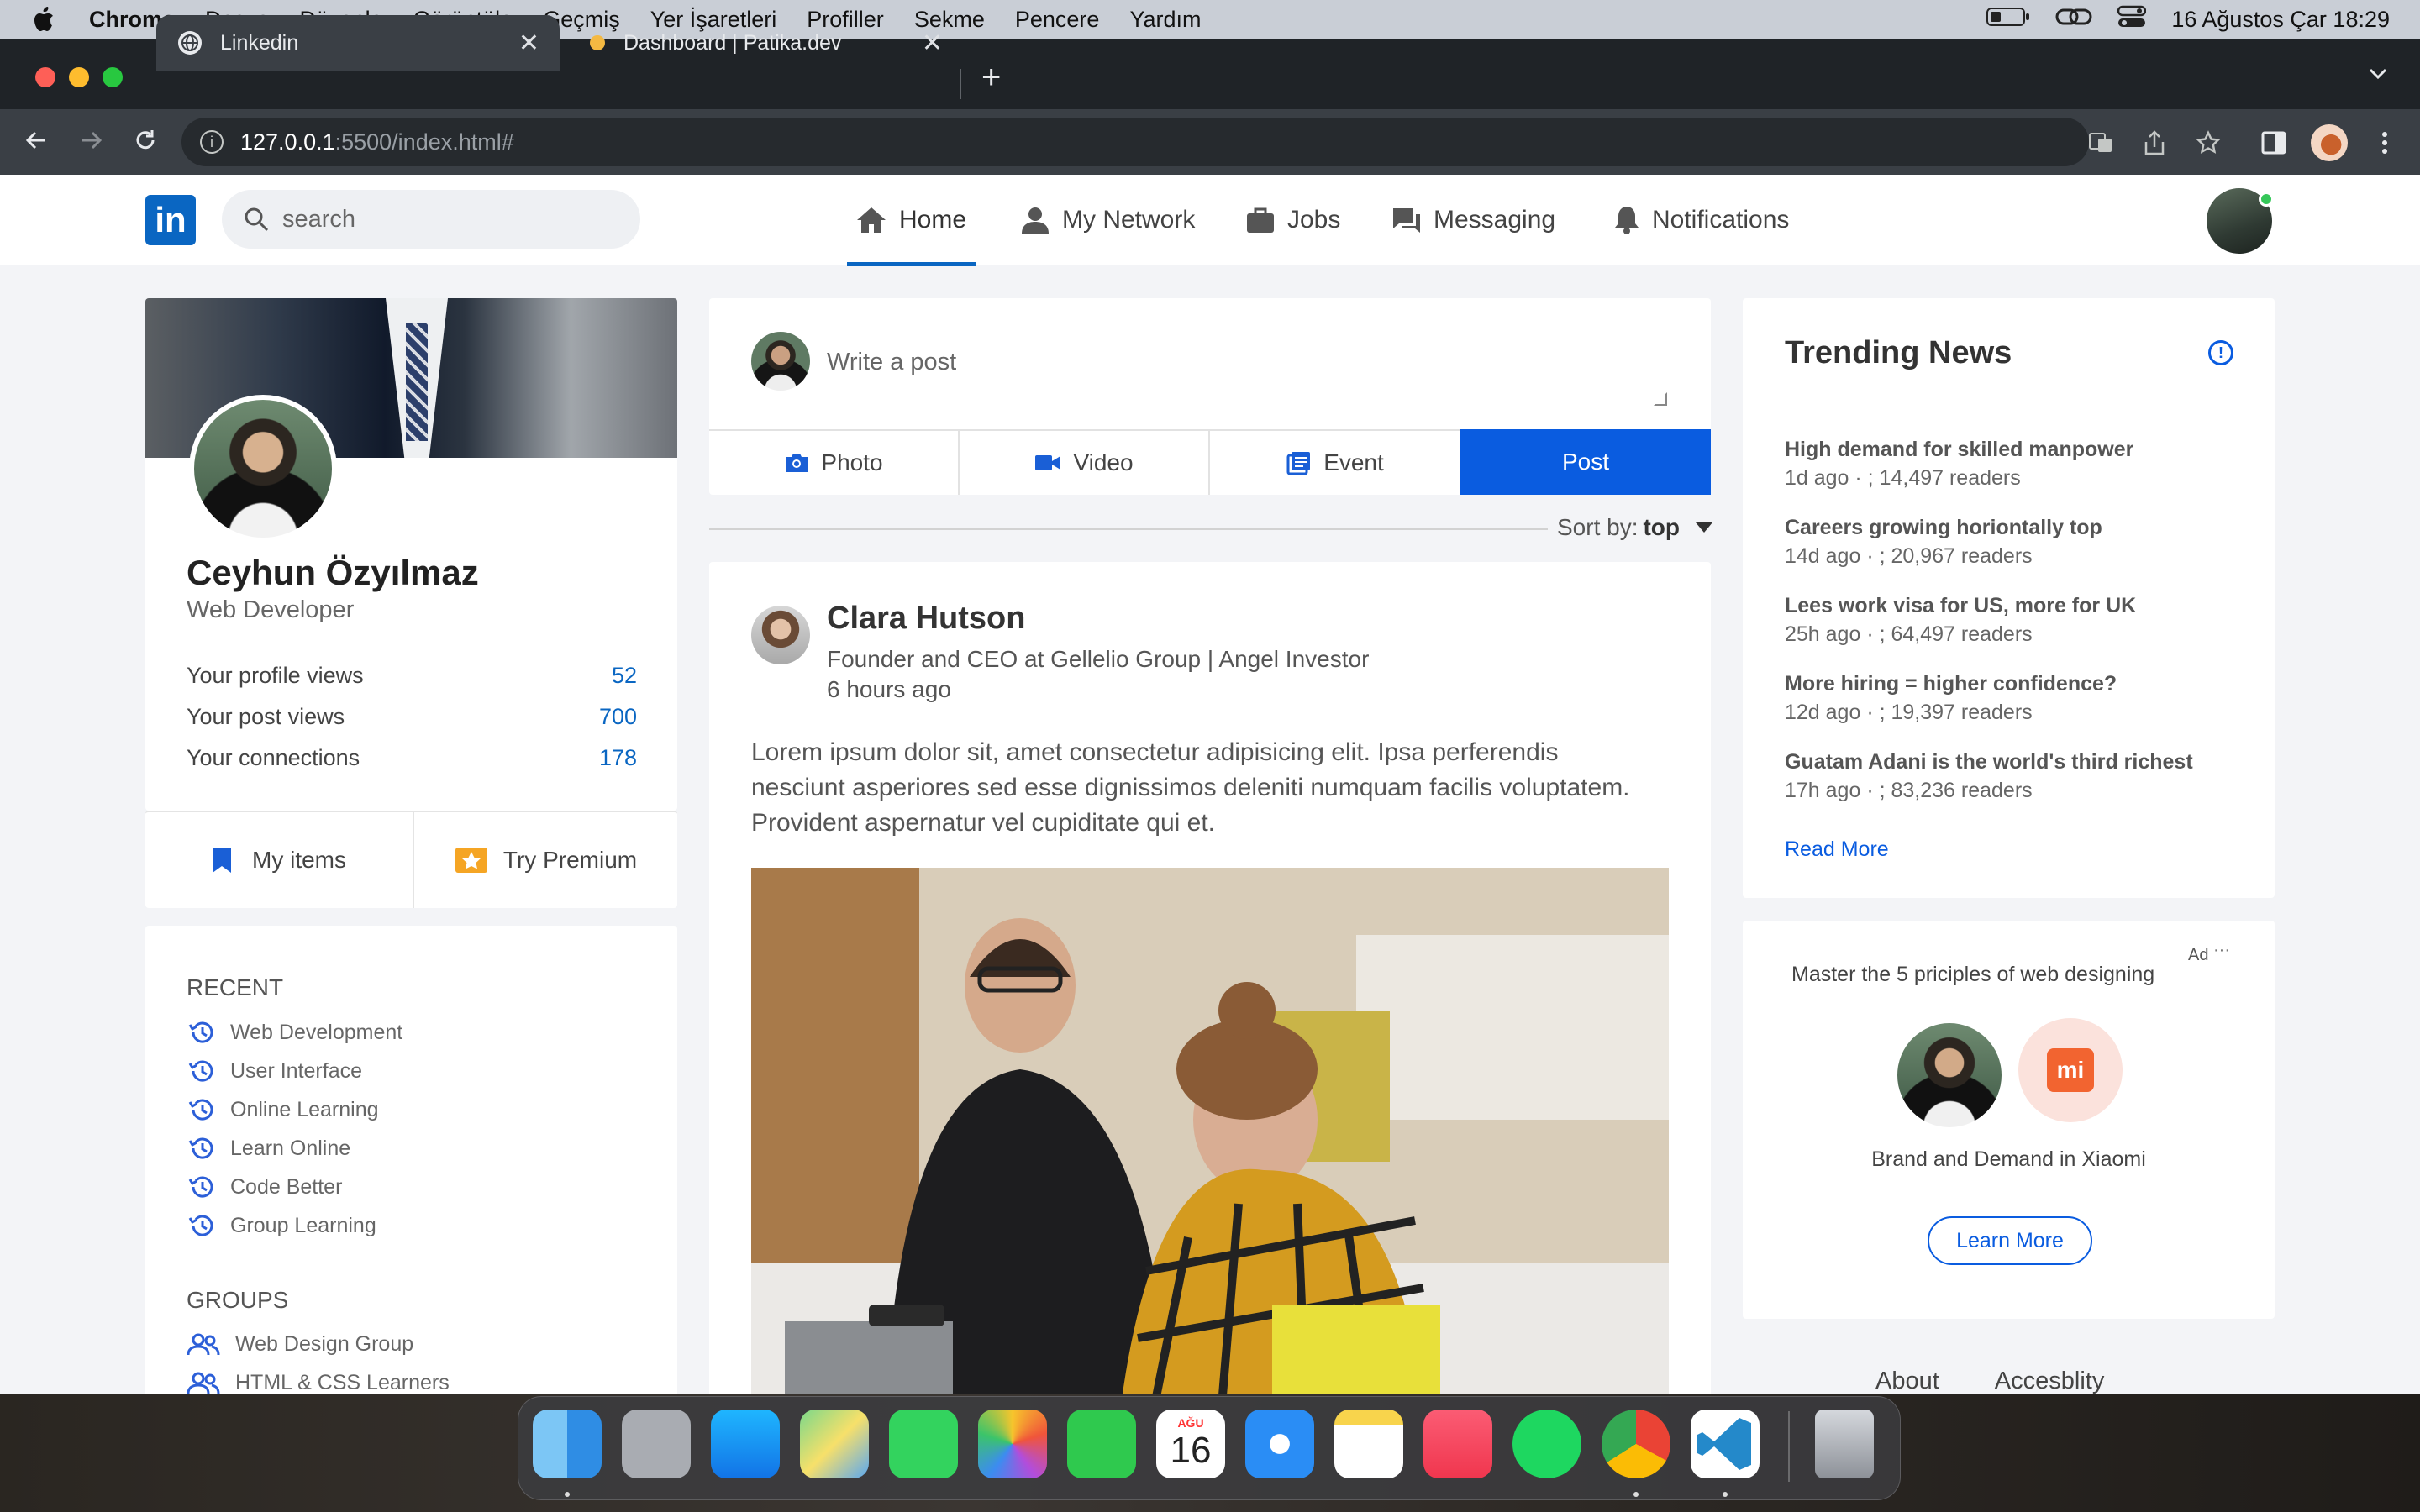 The image size is (2420, 1512). I want to click on footer-link-about: About, so click(1908, 1381).